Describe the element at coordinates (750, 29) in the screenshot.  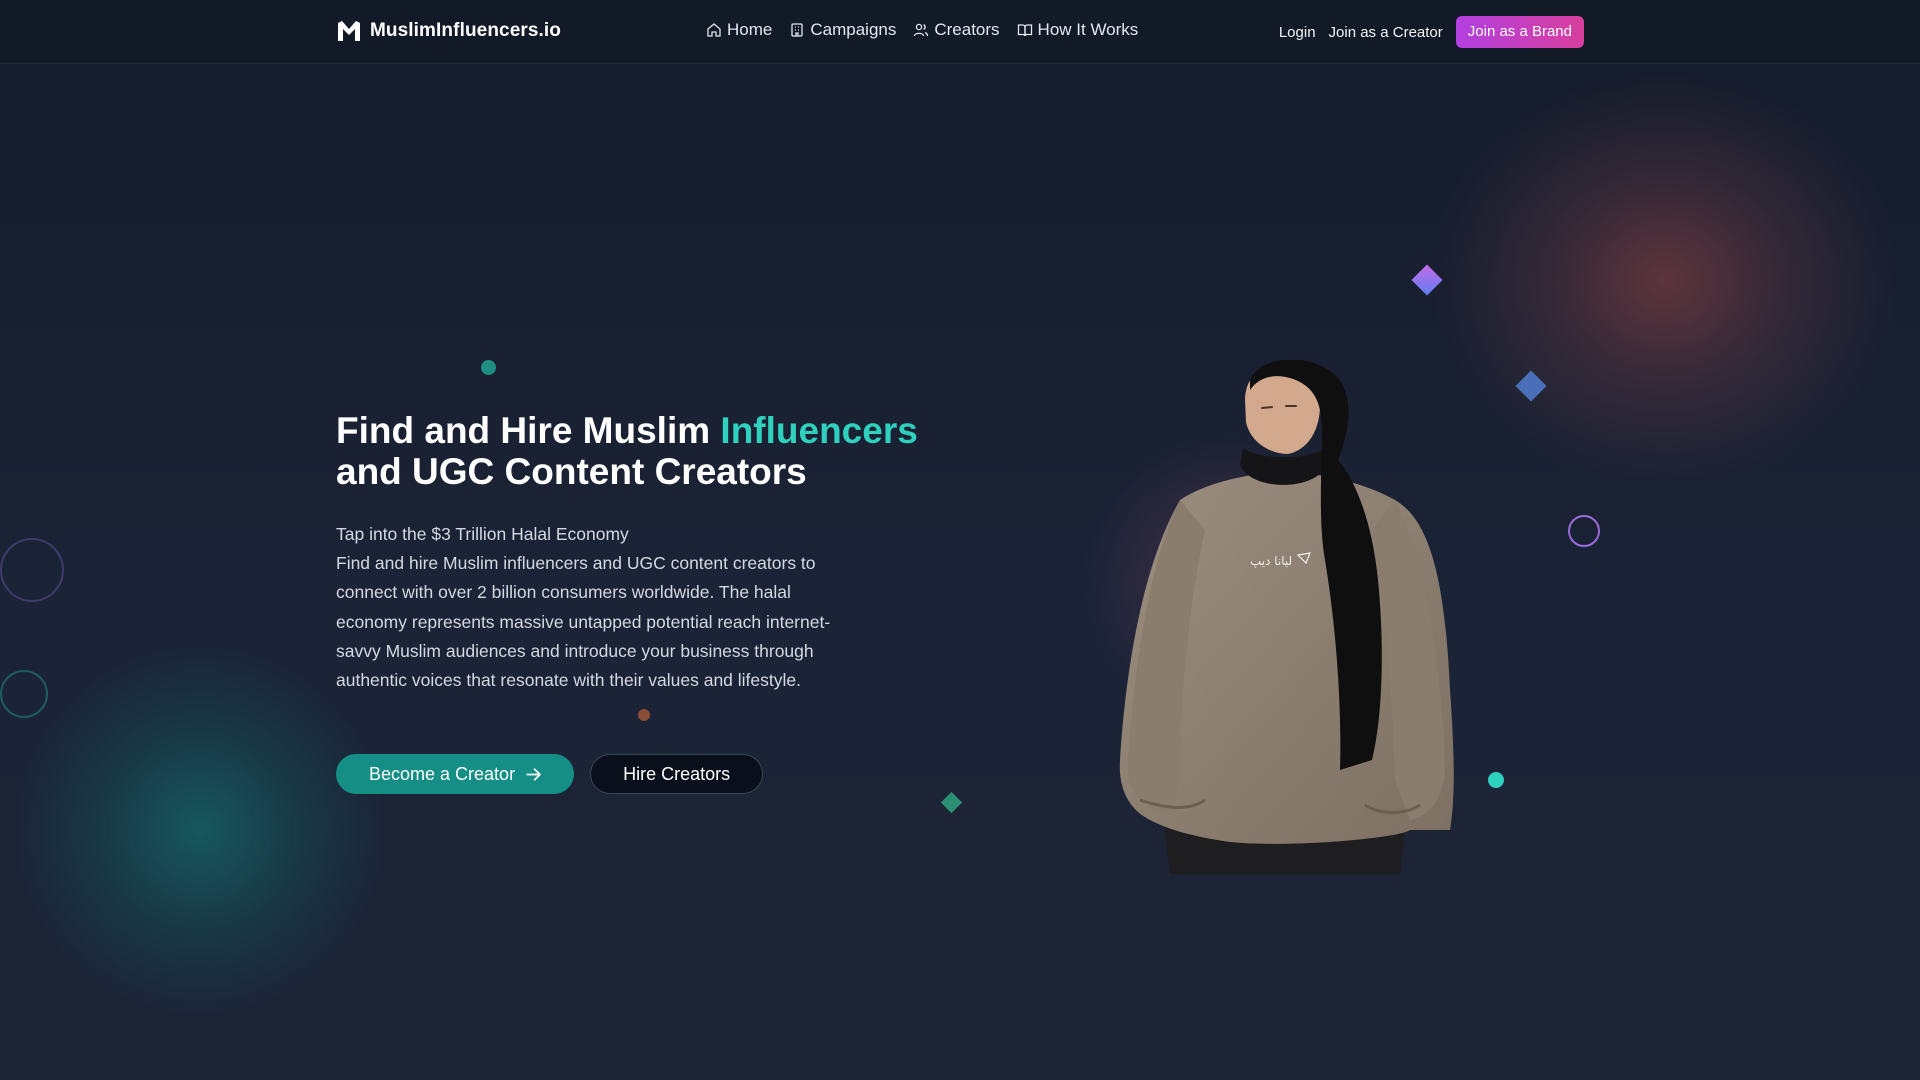
I see `nav-link-label: Home` at that location.